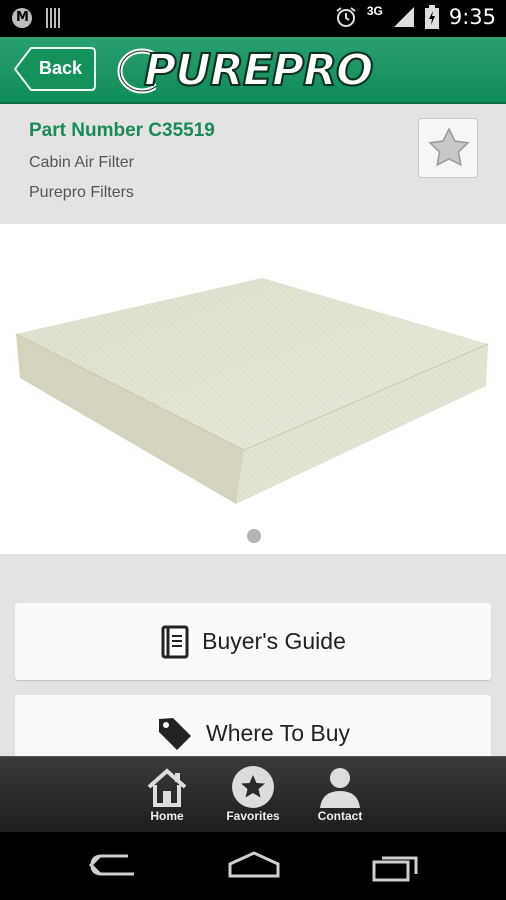 This screenshot has height=900, width=506. I want to click on battery-icon, so click(431, 17).